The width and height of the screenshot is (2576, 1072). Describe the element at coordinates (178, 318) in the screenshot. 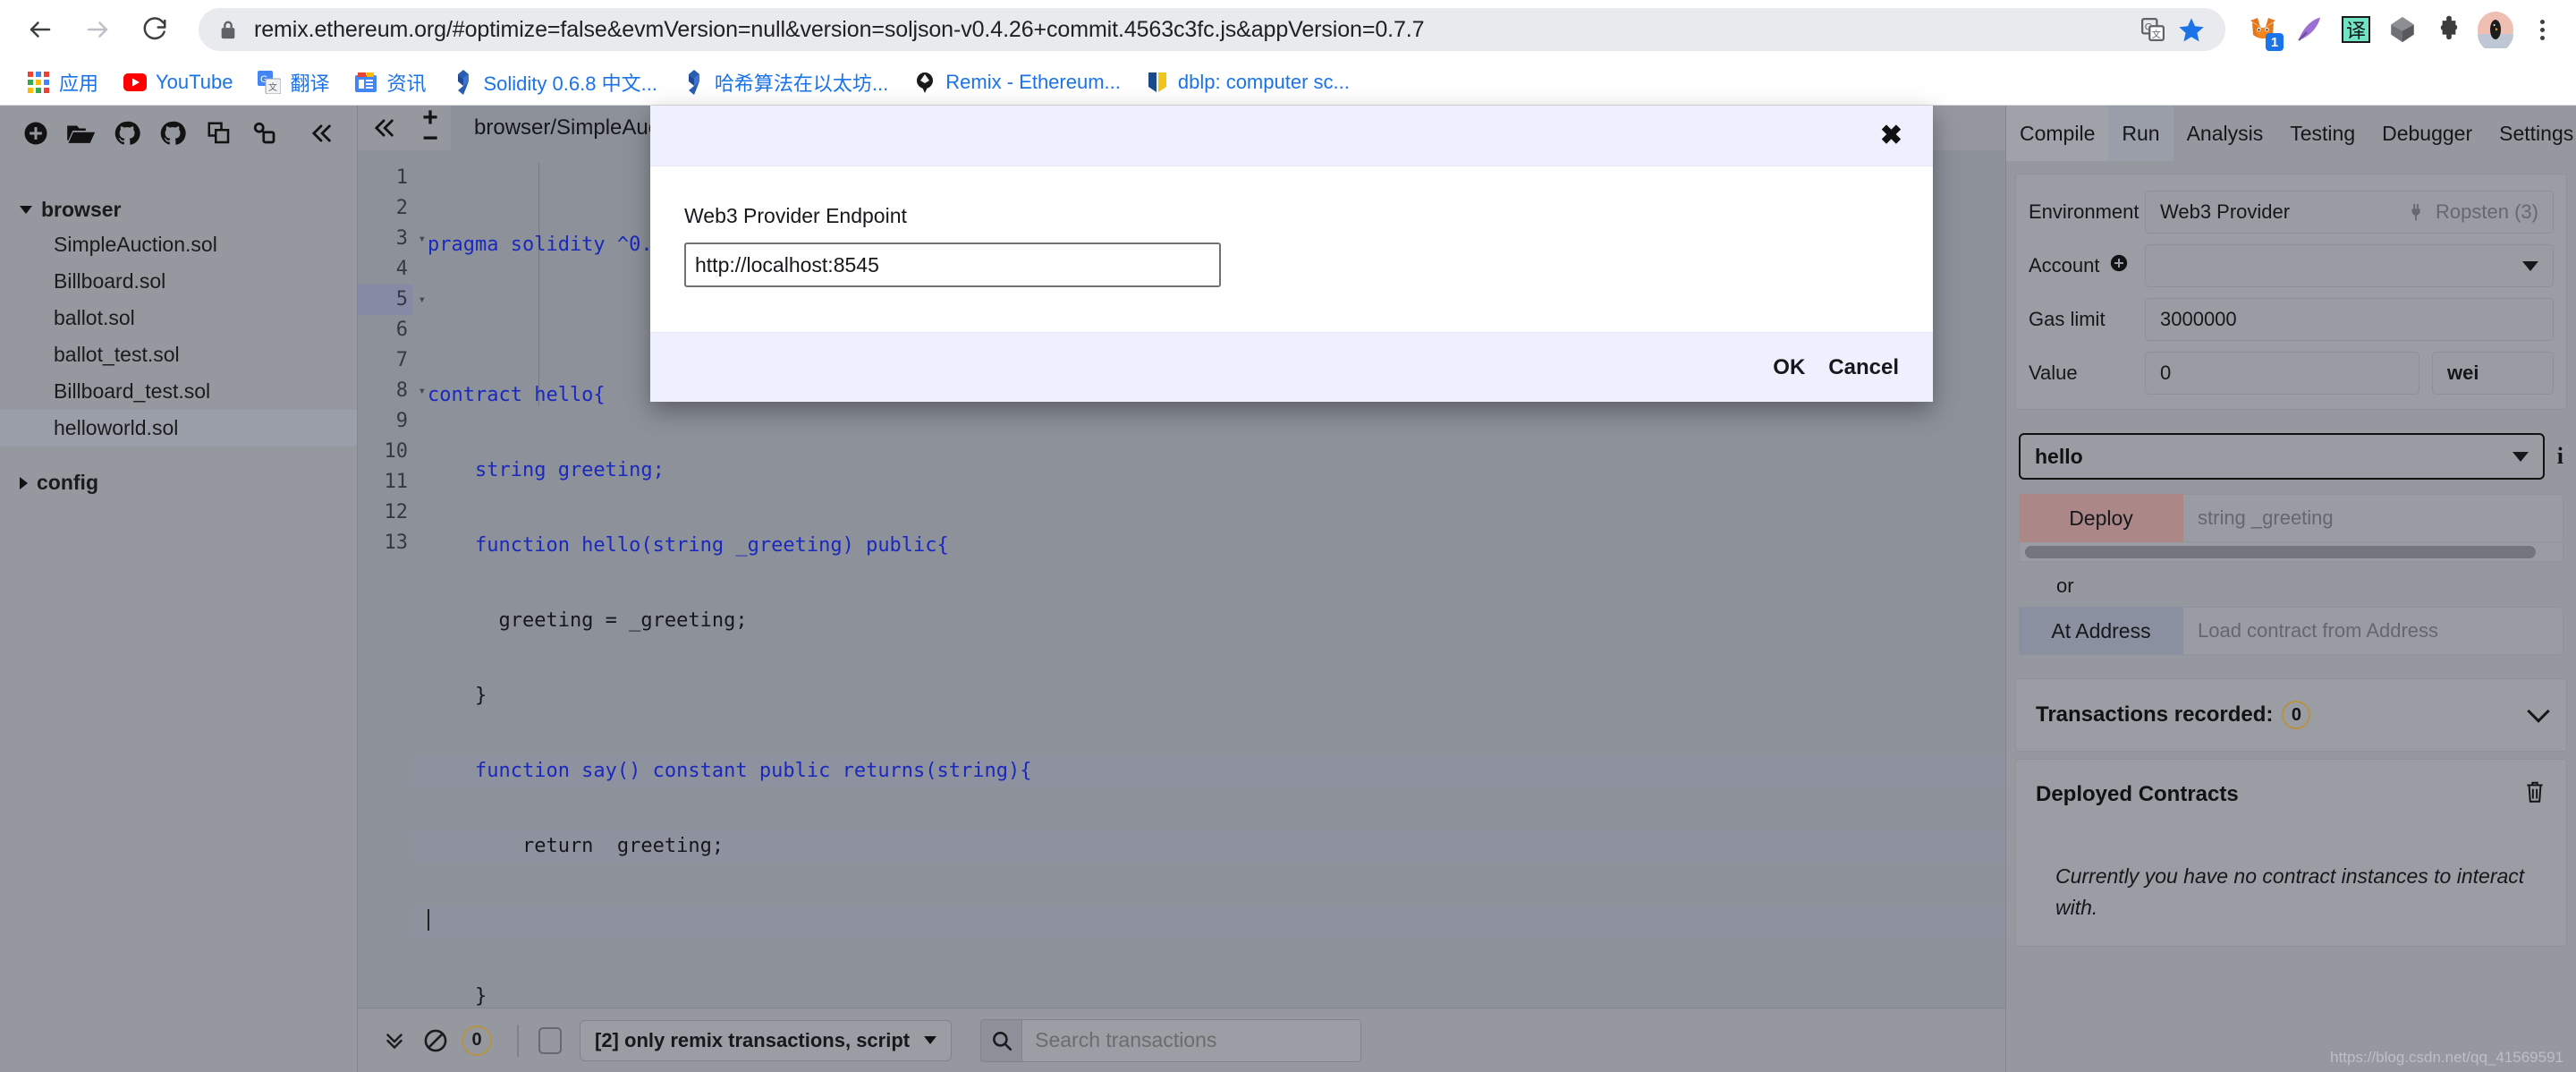

I see `file-item: ballot.sol` at that location.